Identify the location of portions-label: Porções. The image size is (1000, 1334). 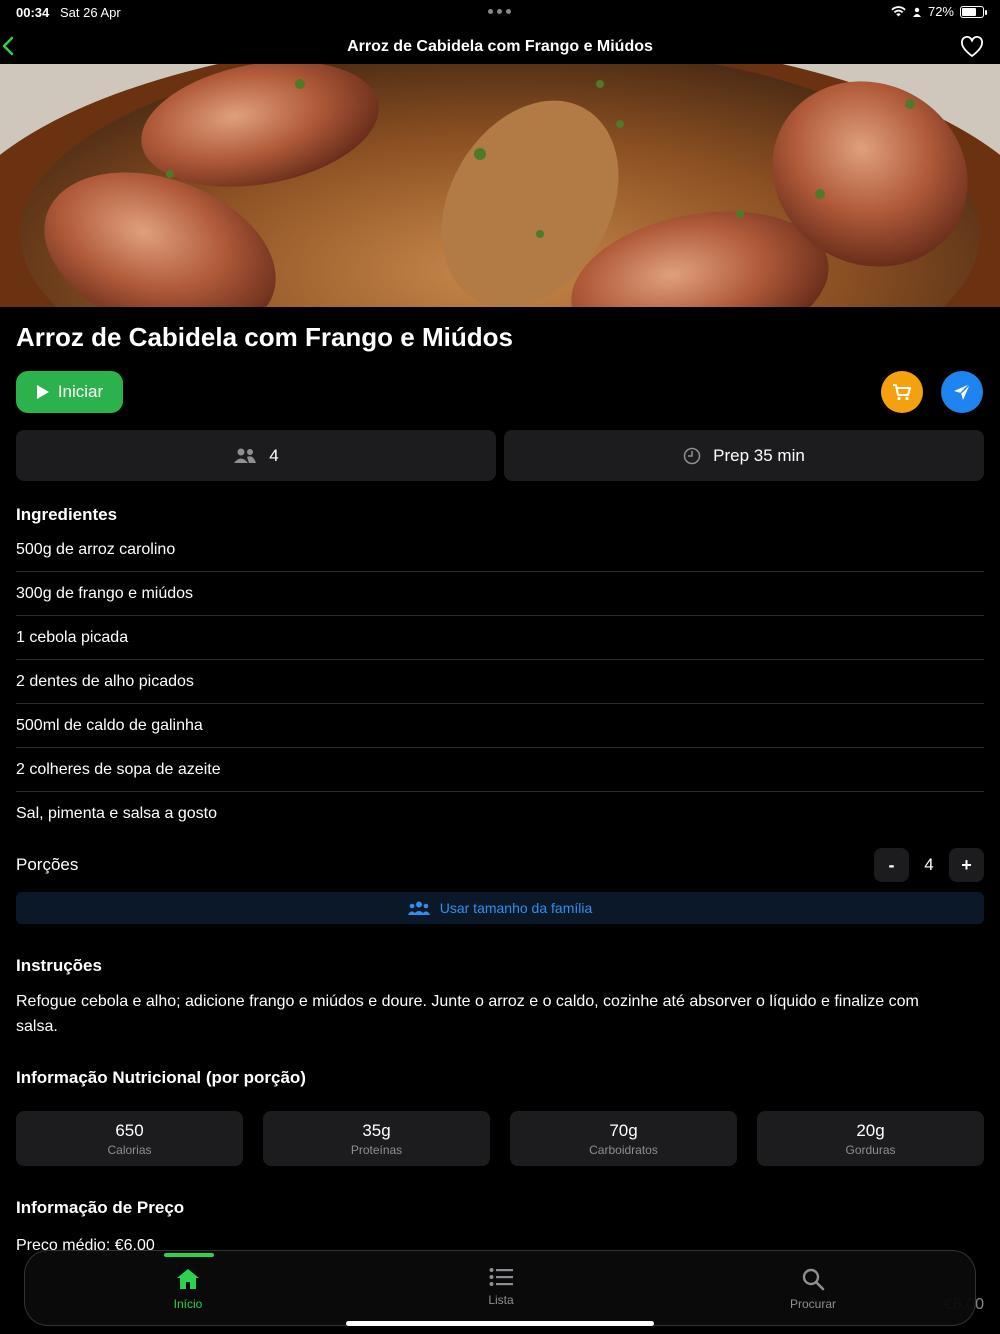
(47, 864).